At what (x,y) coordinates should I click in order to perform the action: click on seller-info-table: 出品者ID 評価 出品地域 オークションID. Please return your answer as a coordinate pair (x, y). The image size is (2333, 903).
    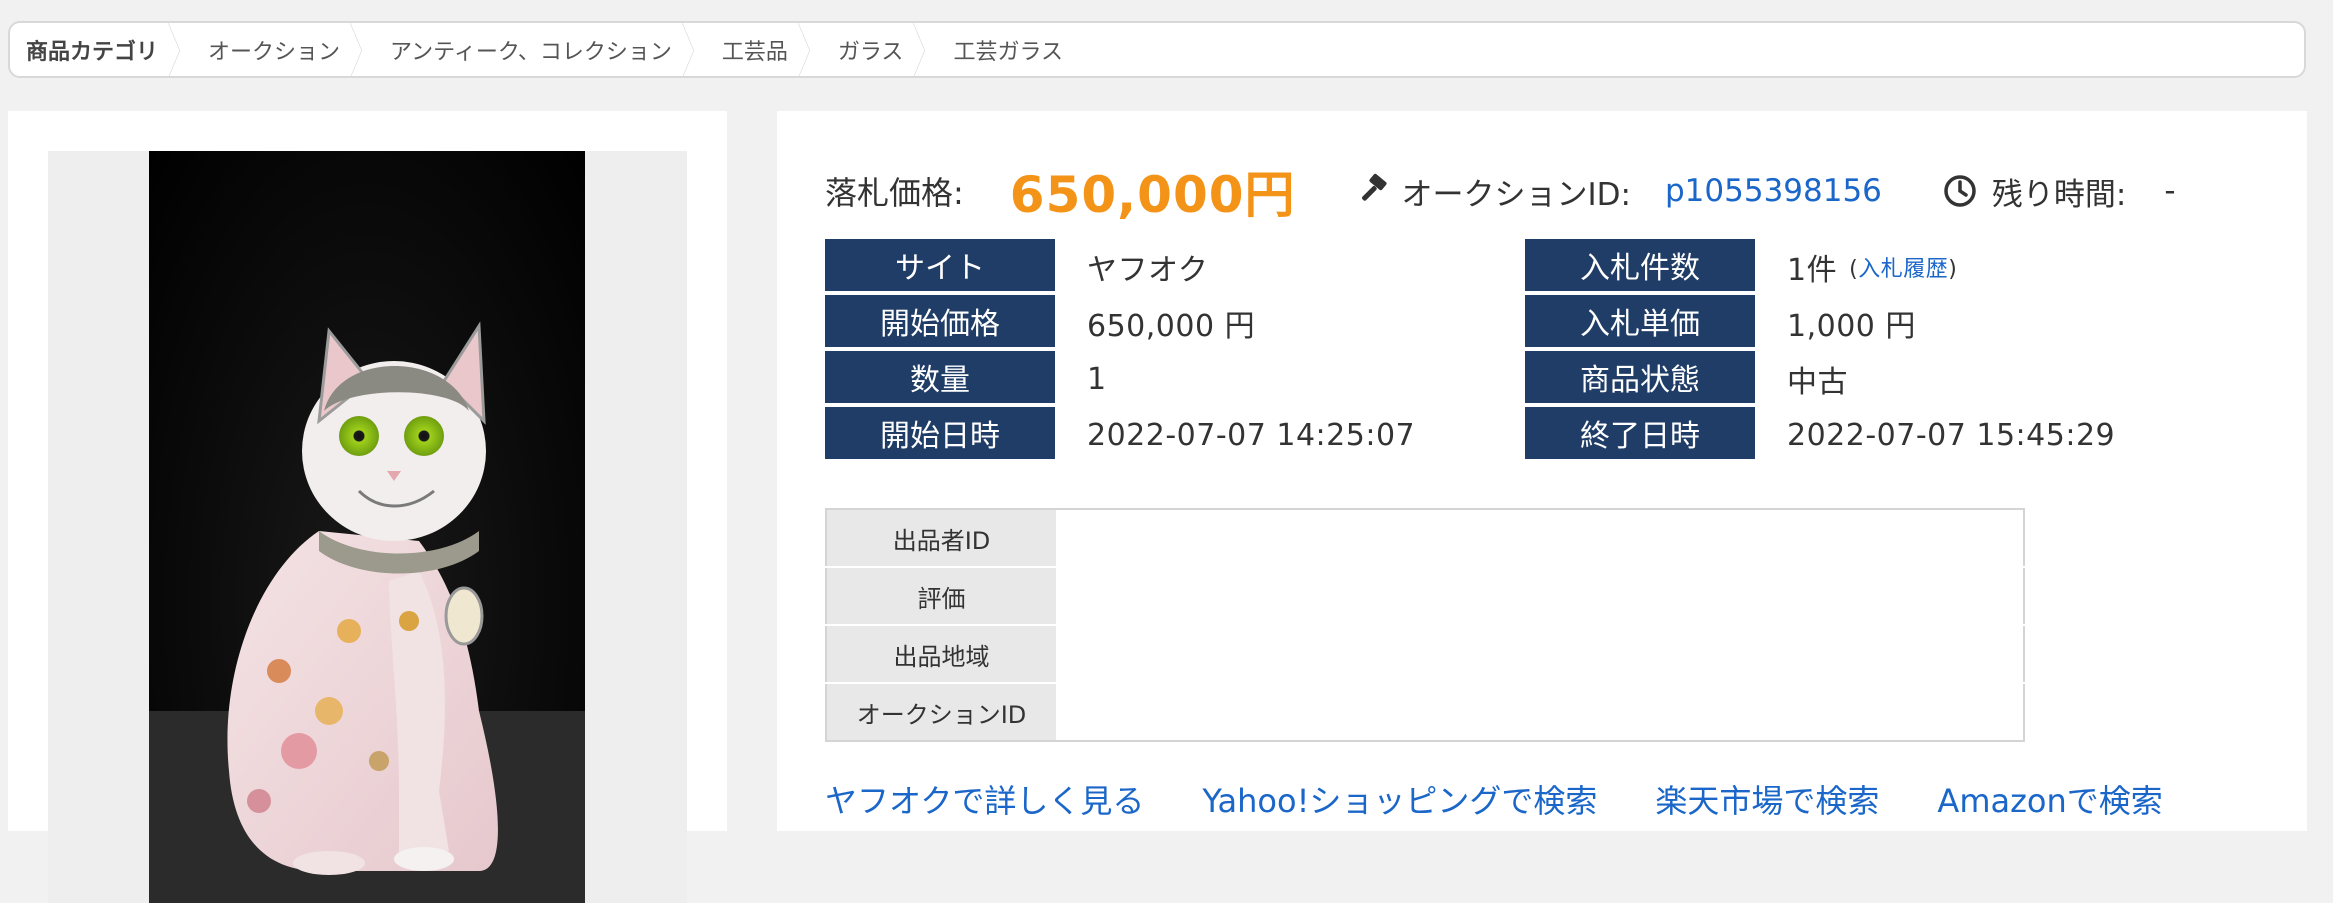
    Looking at the image, I should click on (1425, 625).